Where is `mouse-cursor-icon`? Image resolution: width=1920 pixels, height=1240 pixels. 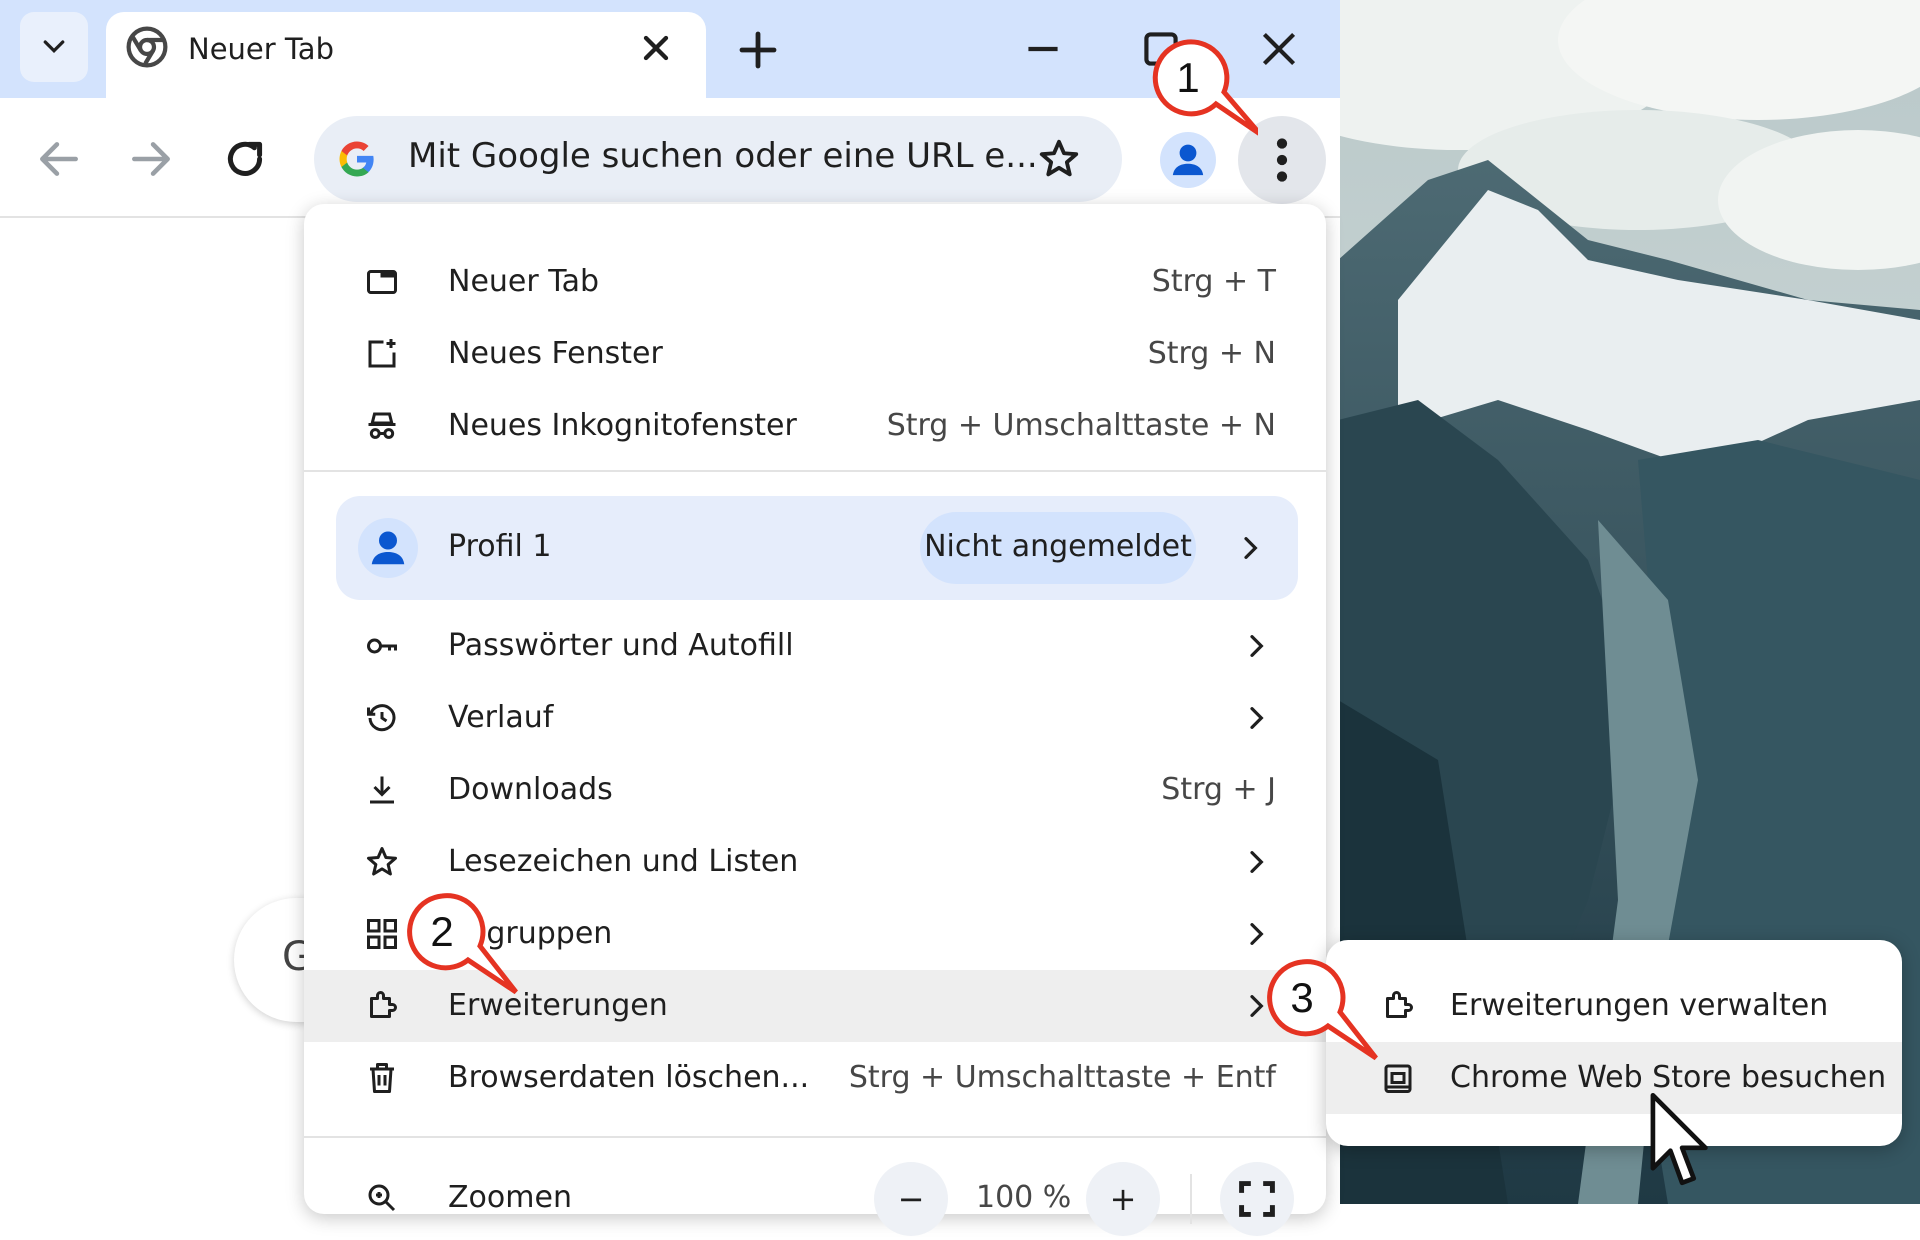
mouse-cursor-icon is located at coordinates (1679, 1139).